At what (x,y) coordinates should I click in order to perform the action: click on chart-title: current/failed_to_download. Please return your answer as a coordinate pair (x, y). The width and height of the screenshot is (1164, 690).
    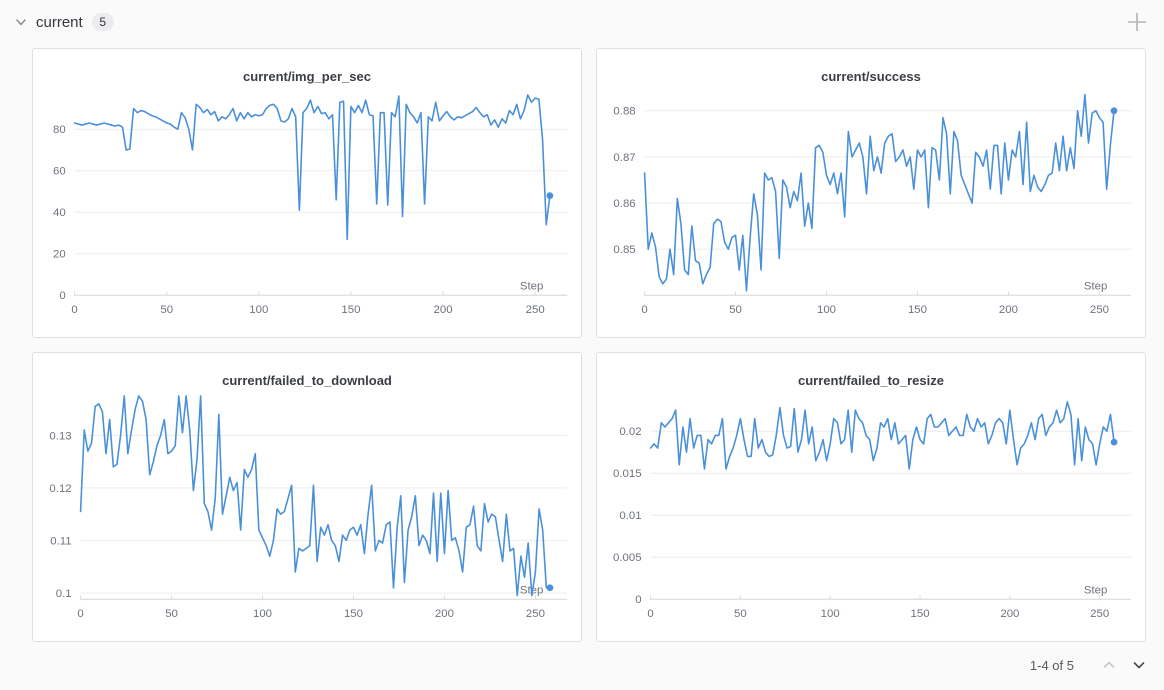
    Looking at the image, I should click on (307, 380).